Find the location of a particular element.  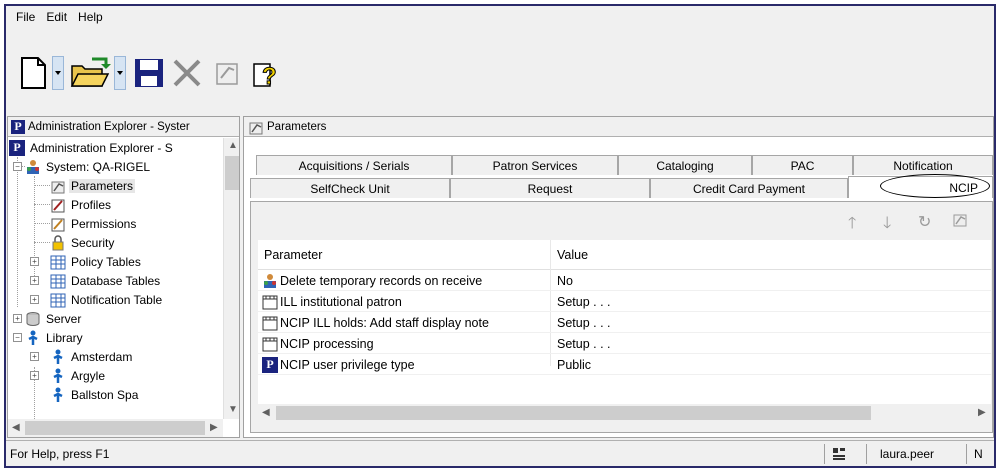

menu-help: Help is located at coordinates (90, 17).